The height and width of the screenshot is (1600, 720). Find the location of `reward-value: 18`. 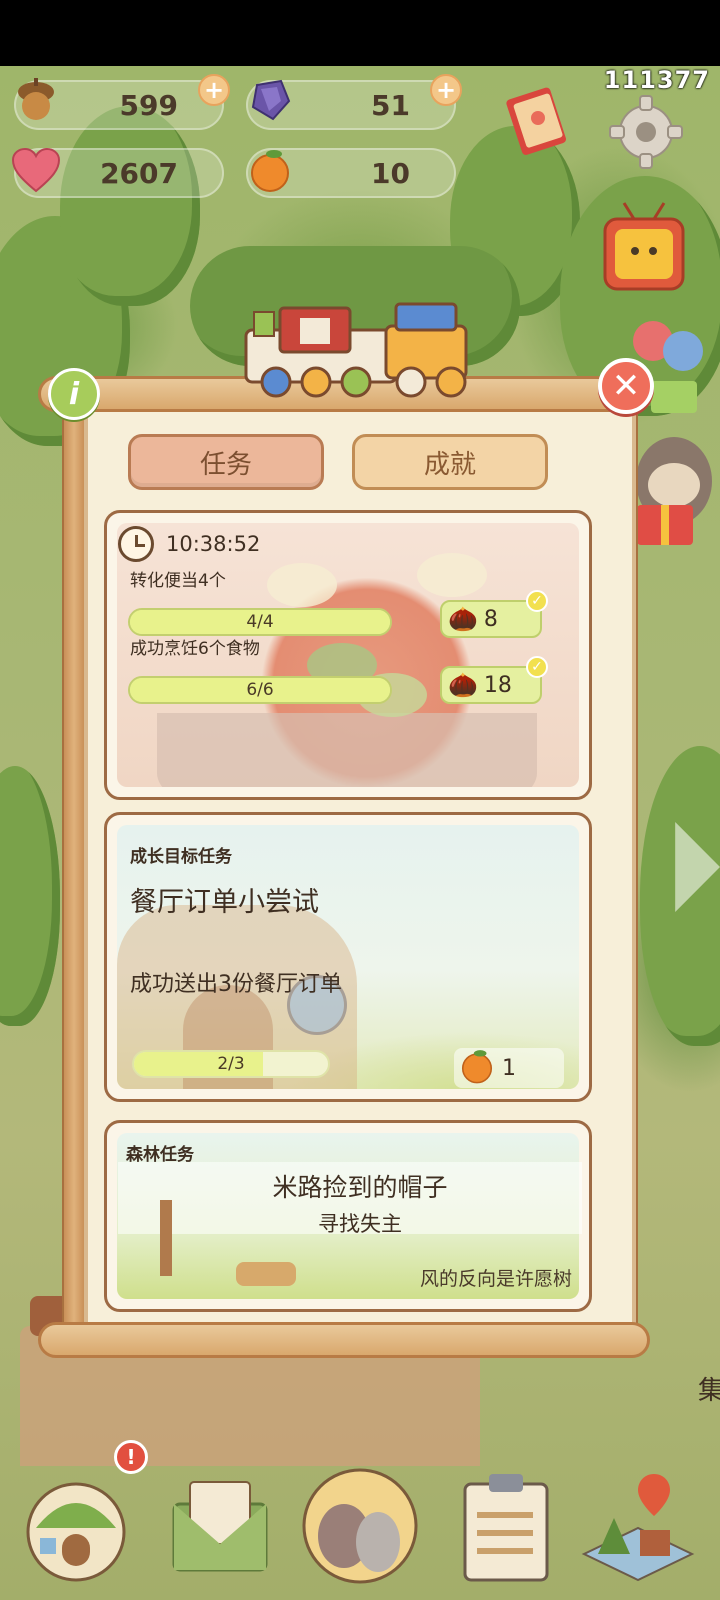

reward-value: 18 is located at coordinates (497, 685).